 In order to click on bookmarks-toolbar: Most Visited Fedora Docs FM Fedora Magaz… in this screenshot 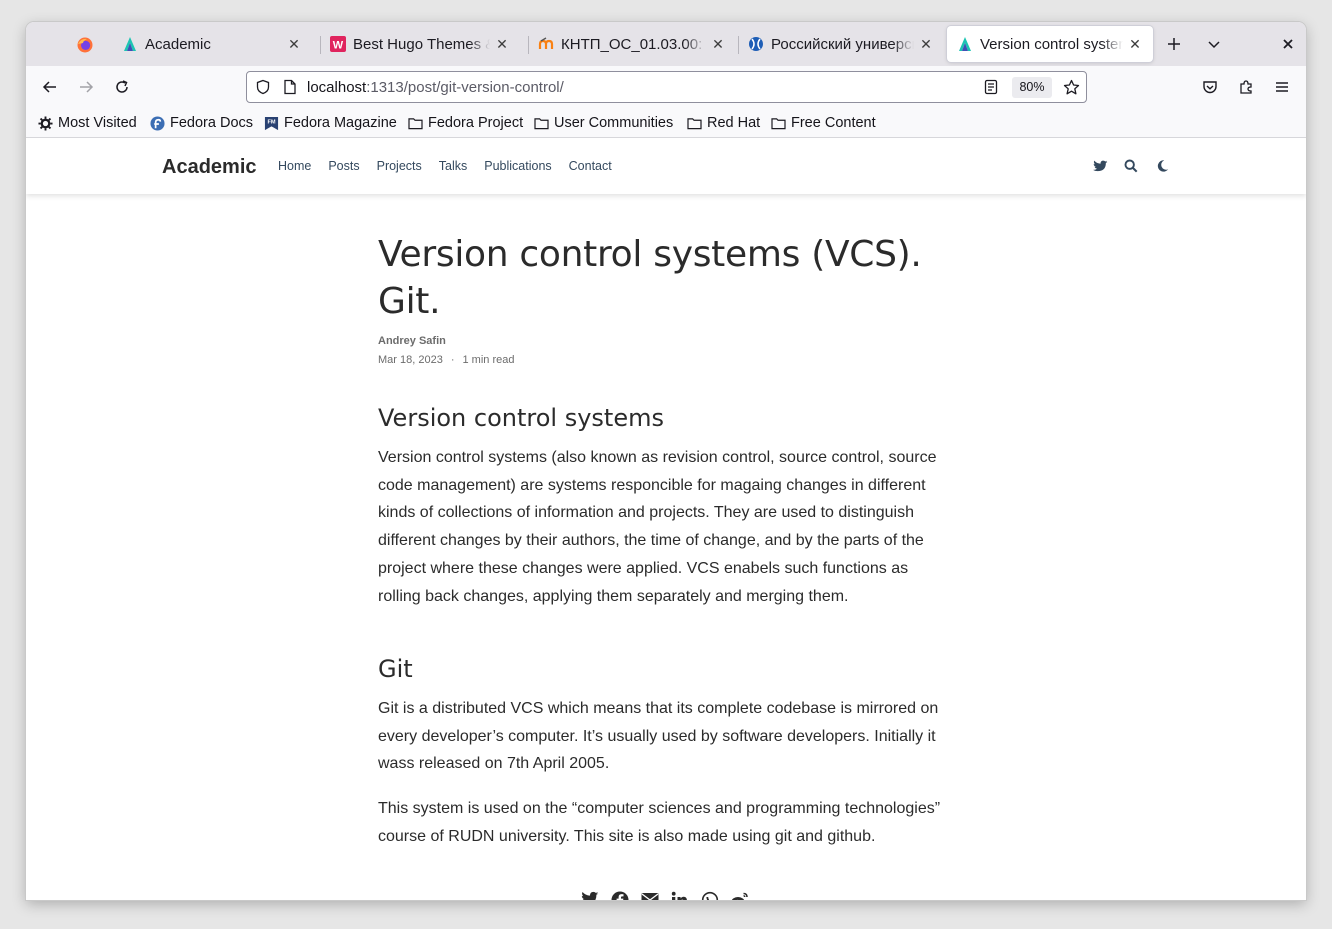, I will do `click(666, 123)`.